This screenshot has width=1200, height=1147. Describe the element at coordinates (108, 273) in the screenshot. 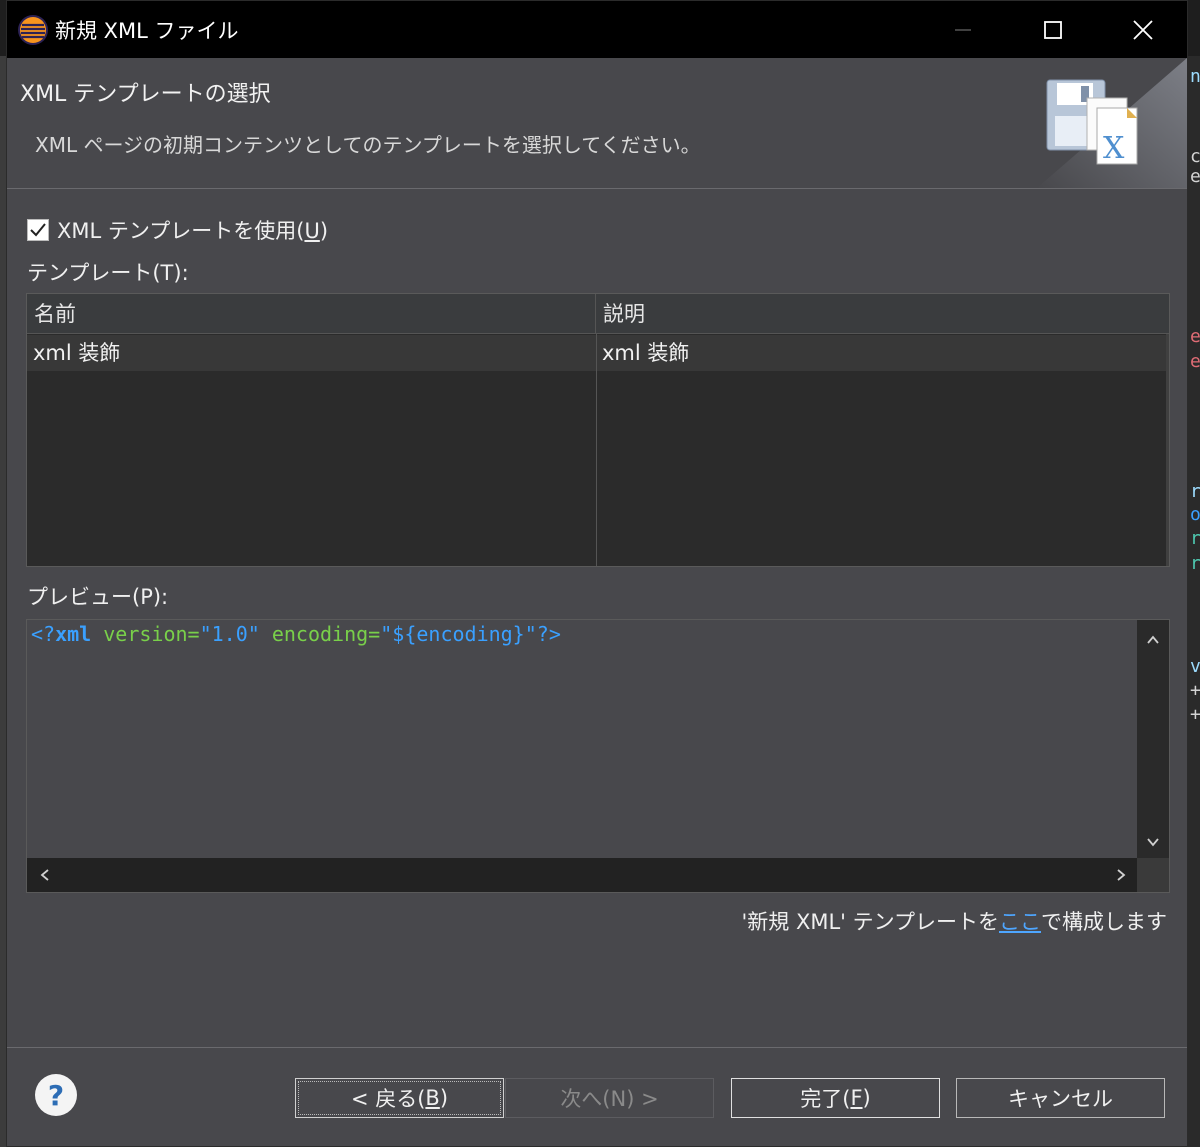

I see `templates-label: テンプレート(T):` at that location.